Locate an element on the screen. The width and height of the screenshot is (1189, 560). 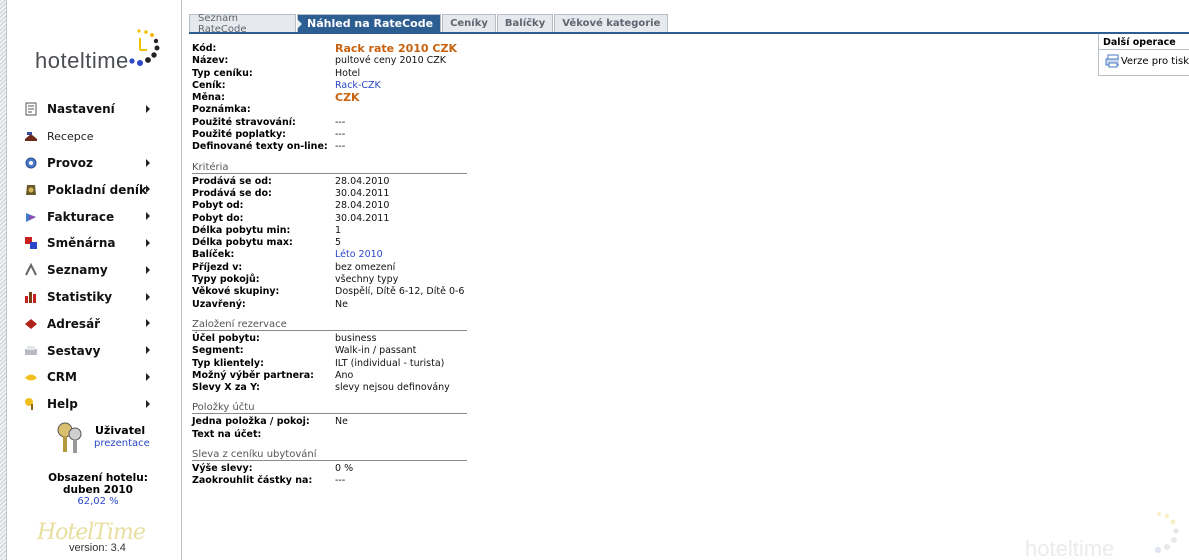
version-text: version: 3.4 is located at coordinates (97, 548).